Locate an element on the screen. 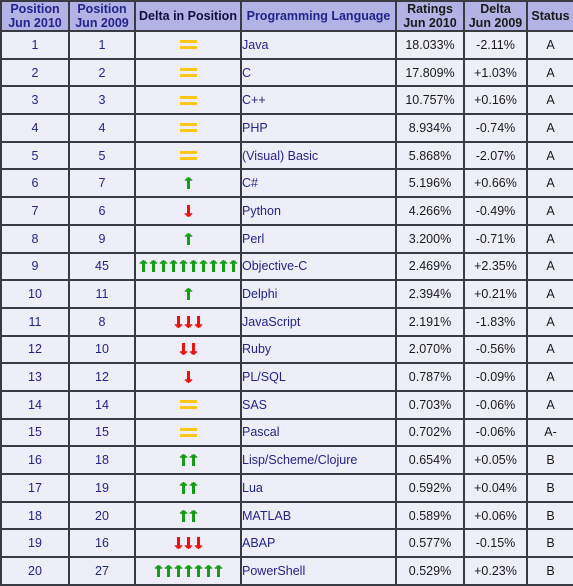 This screenshot has height=586, width=573. cell-position-2010: 4 is located at coordinates (35, 128).